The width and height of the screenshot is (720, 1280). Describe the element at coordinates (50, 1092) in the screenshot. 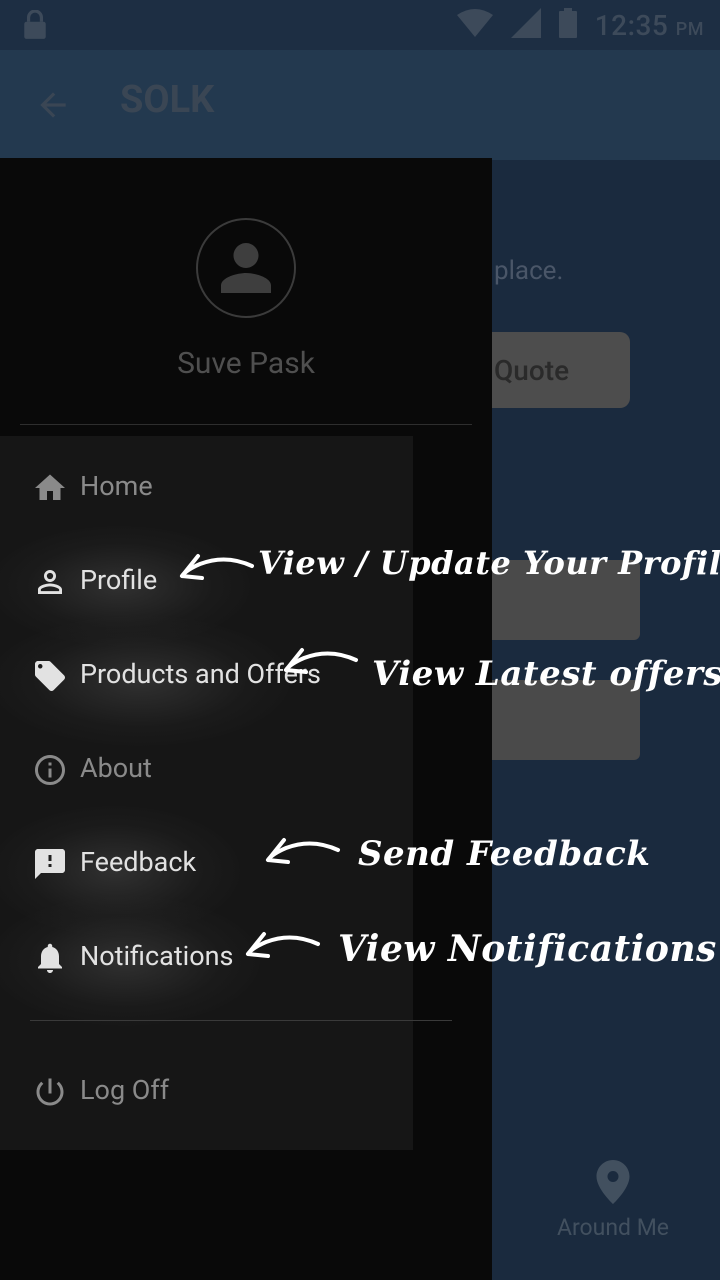

I see `power-icon` at that location.